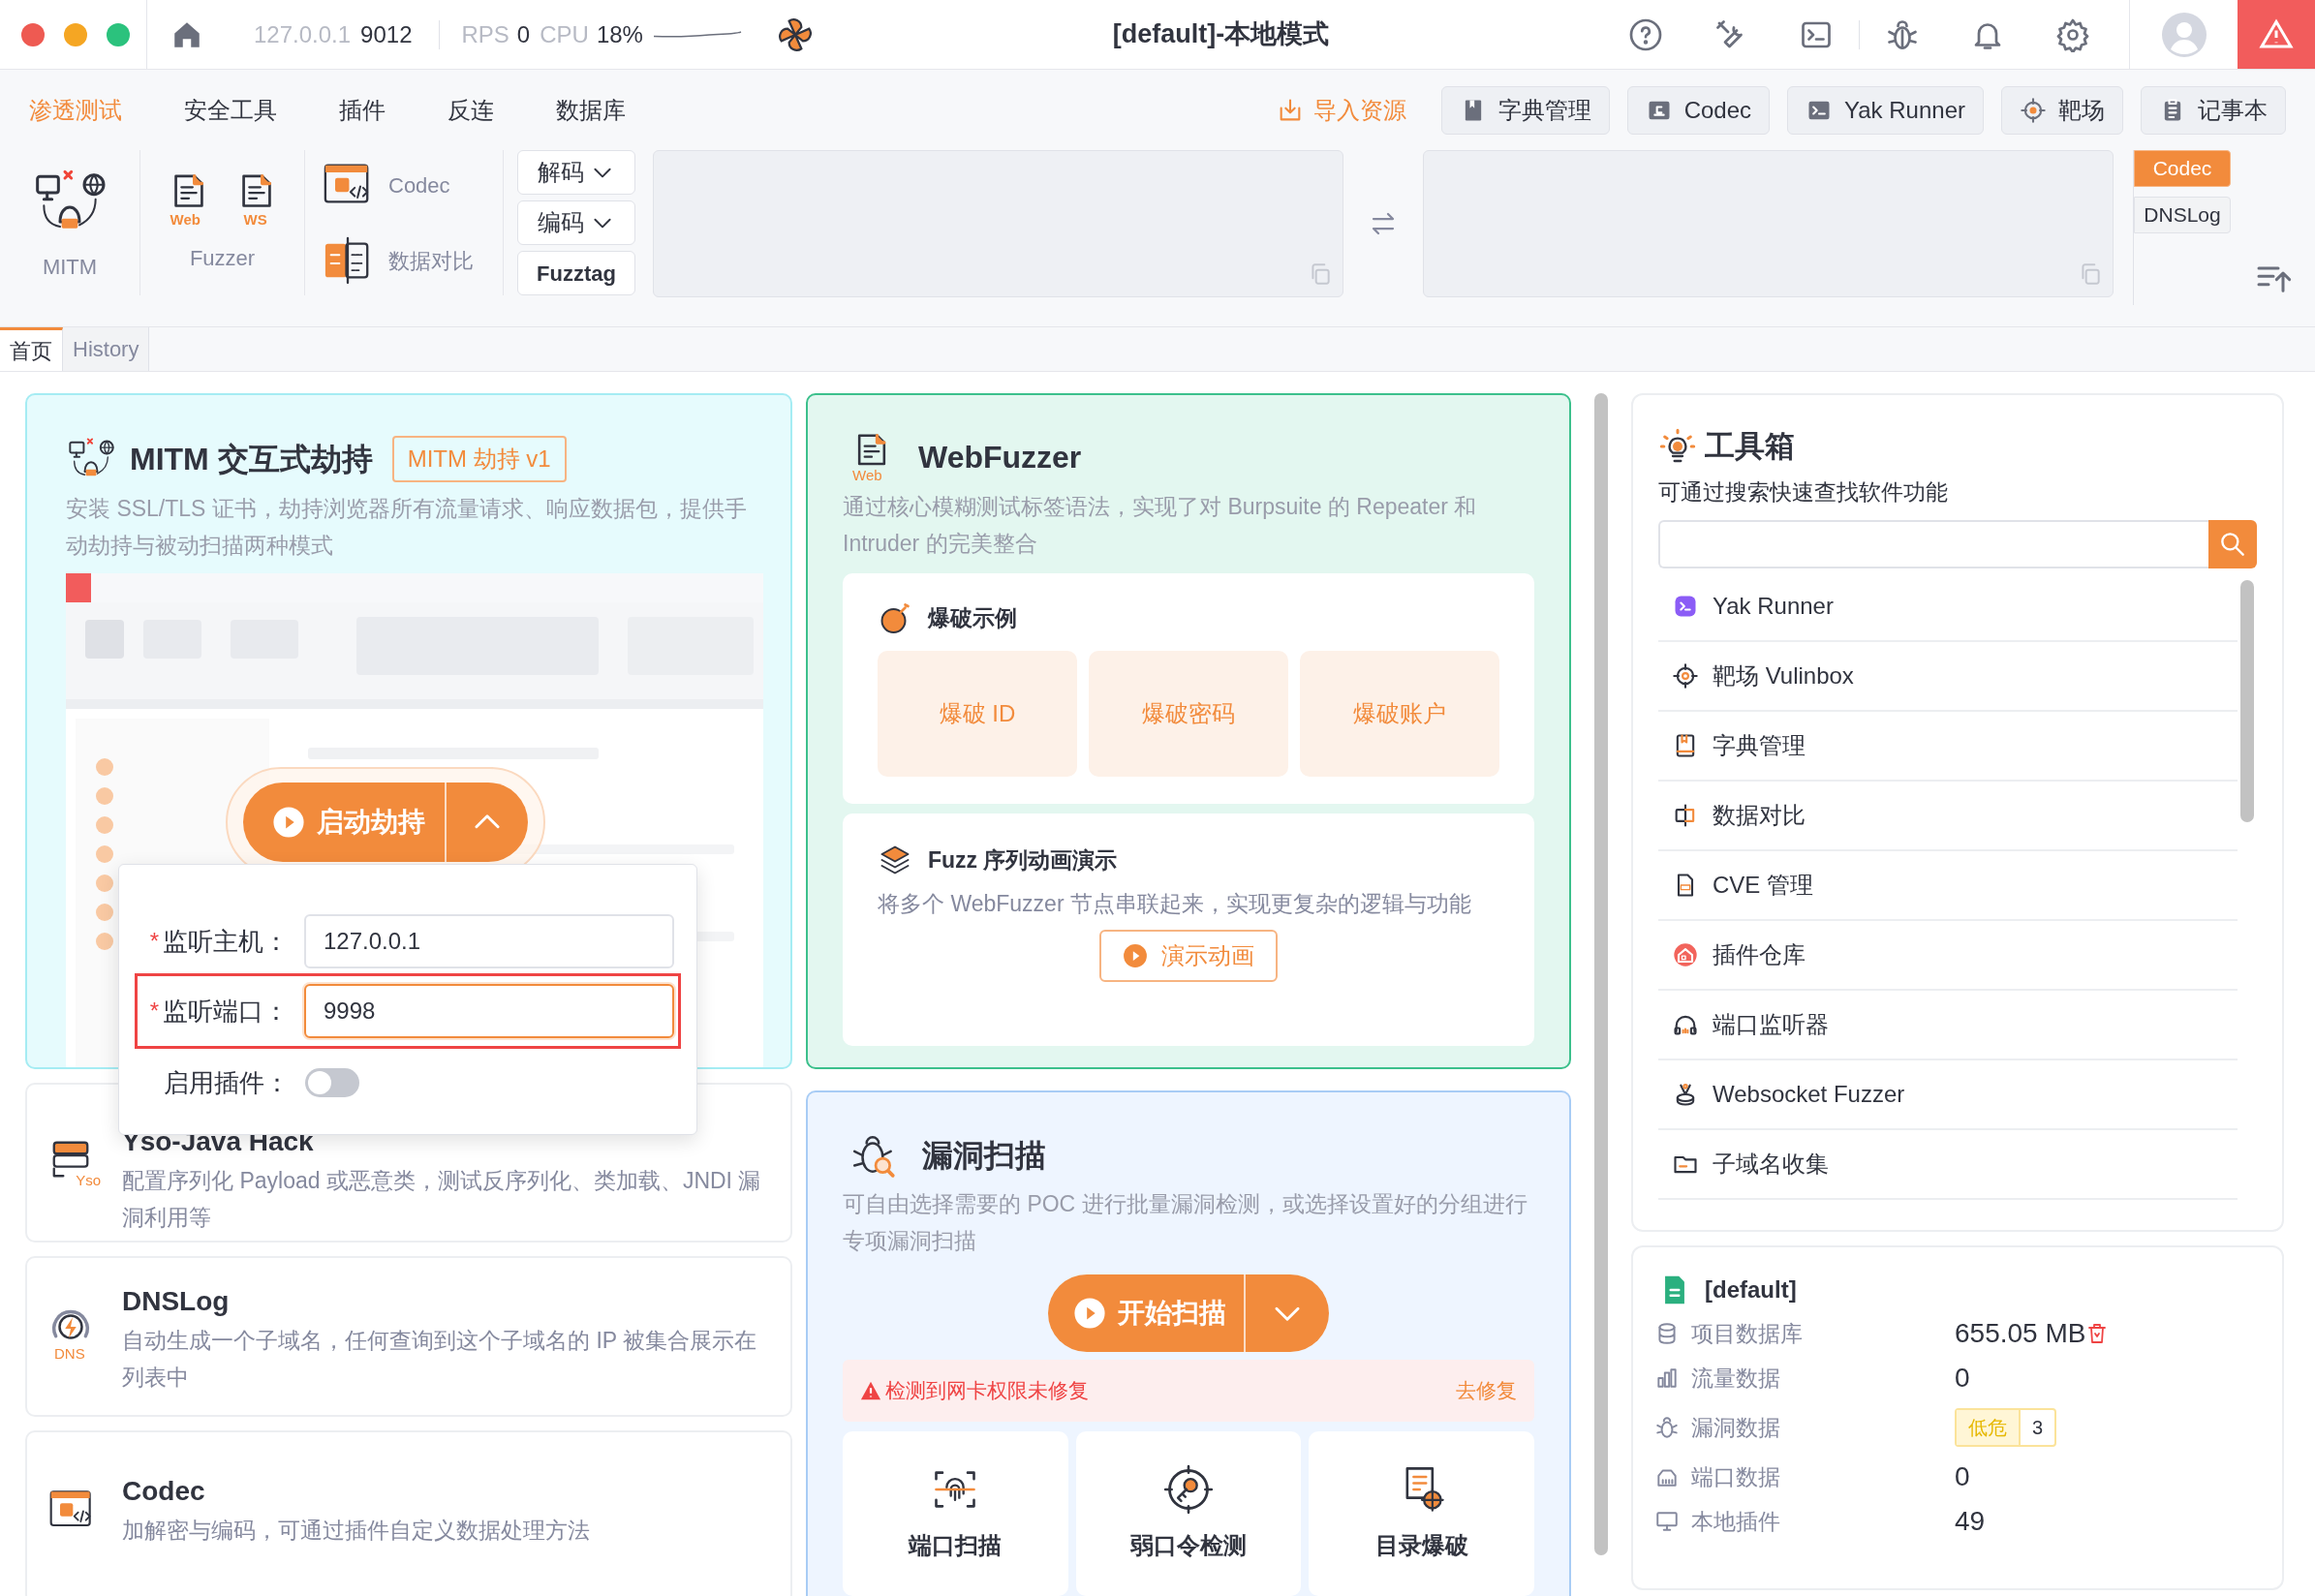  Describe the element at coordinates (1699, 110) in the screenshot. I see `quick-access-button: Codec` at that location.